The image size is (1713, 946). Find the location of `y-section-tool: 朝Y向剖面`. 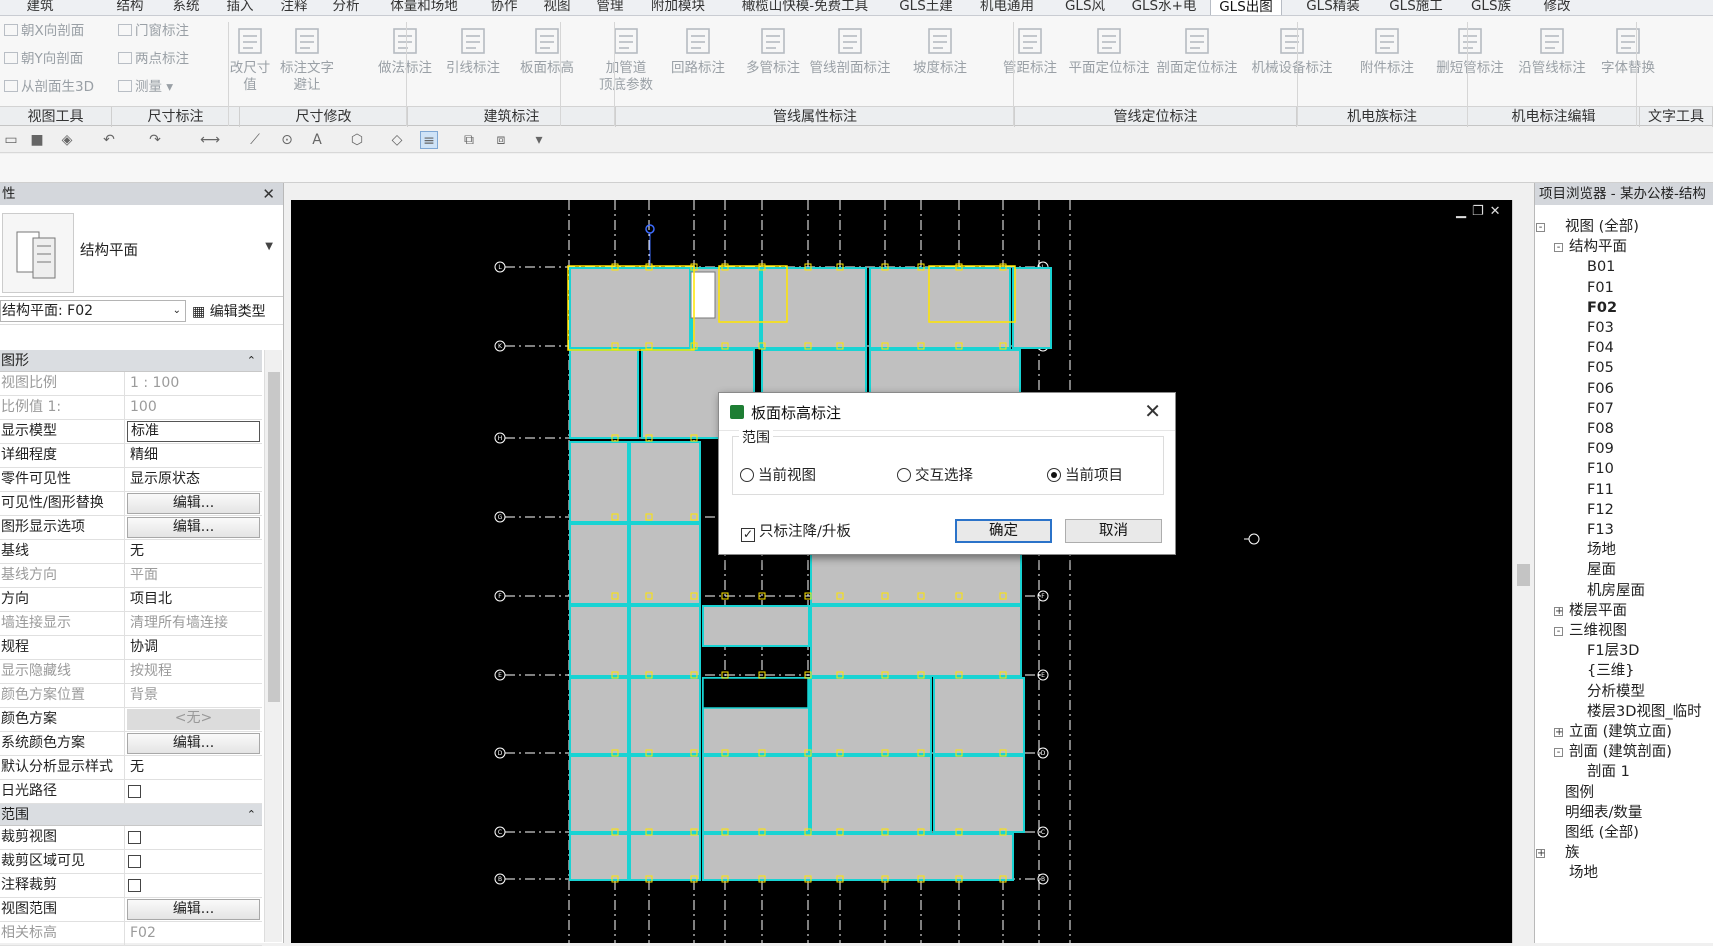

y-section-tool: 朝Y向剖面 is located at coordinates (43, 59).